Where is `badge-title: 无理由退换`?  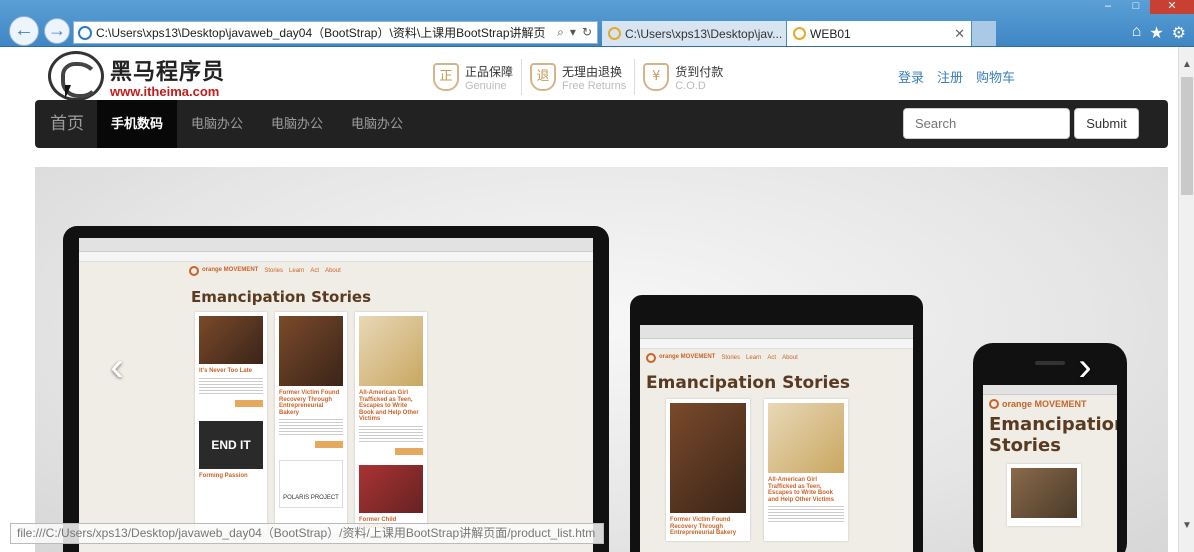
badge-title: 无理由退换 is located at coordinates (592, 71).